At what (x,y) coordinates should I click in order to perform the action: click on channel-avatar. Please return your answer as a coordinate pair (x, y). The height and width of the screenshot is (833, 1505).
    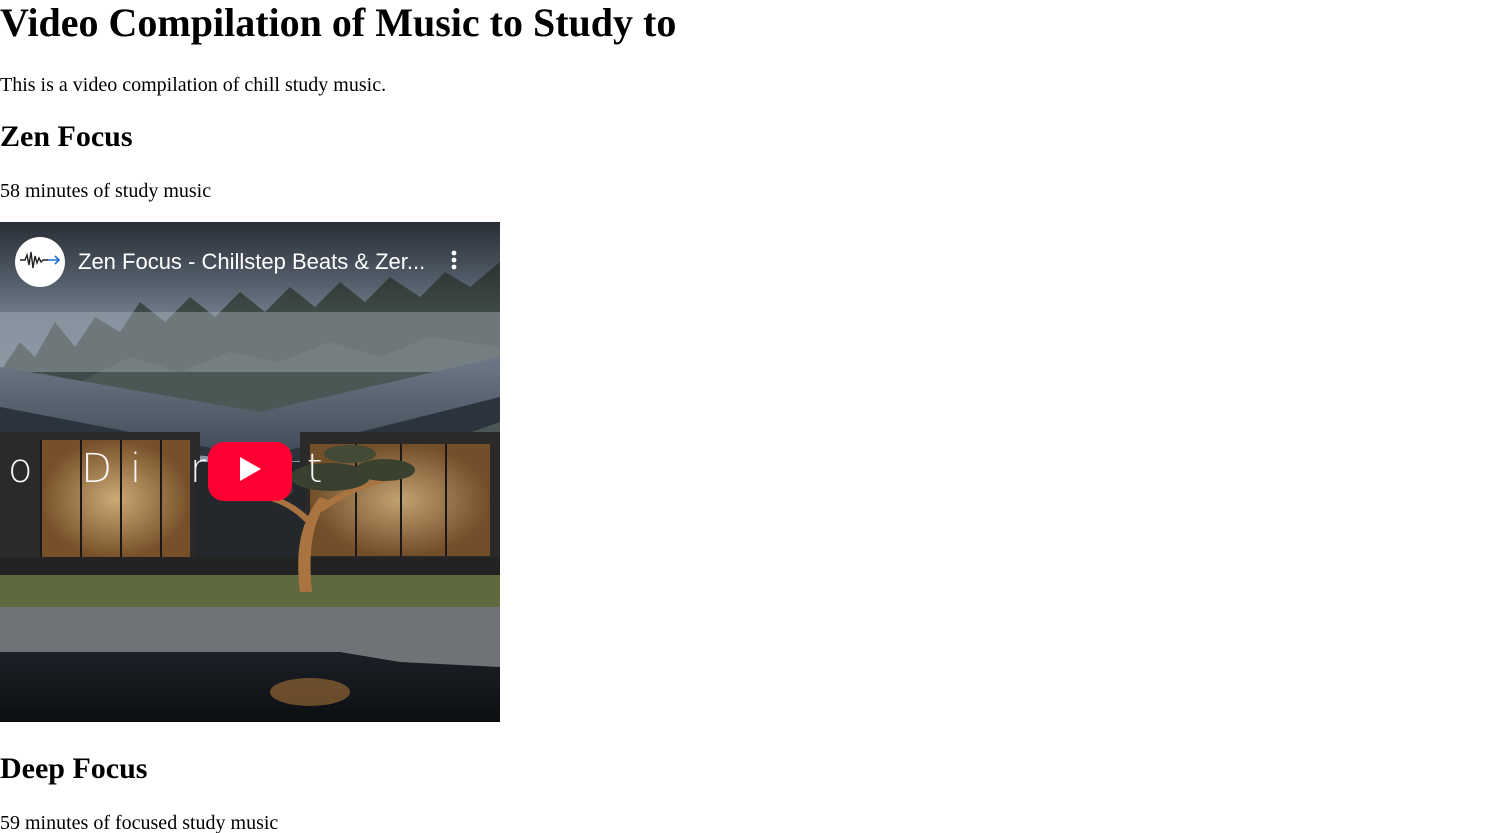
    Looking at the image, I should click on (40, 262).